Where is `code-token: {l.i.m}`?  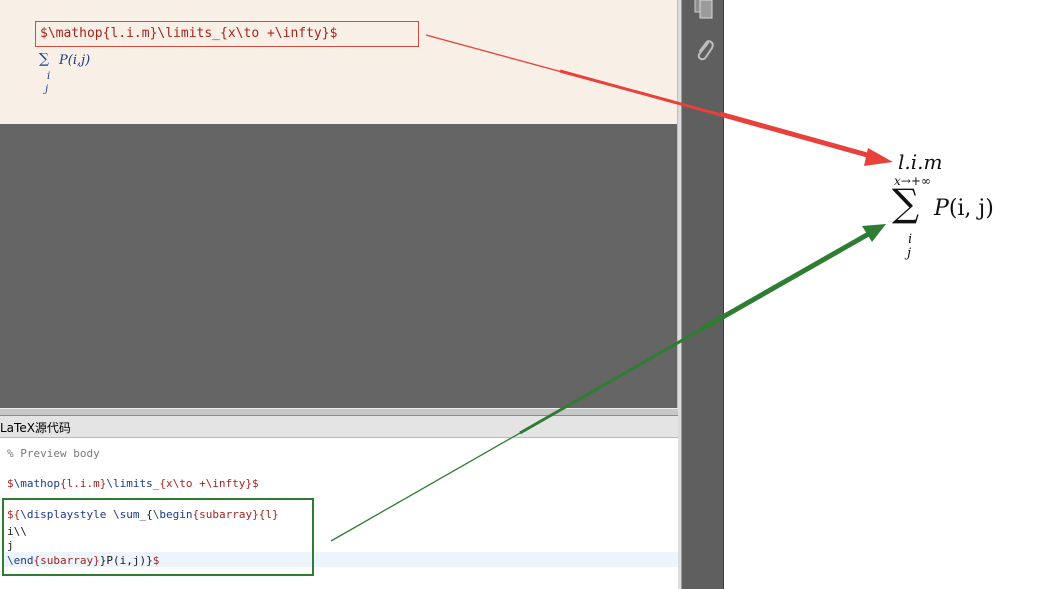 code-token: {l.i.m} is located at coordinates (83, 483).